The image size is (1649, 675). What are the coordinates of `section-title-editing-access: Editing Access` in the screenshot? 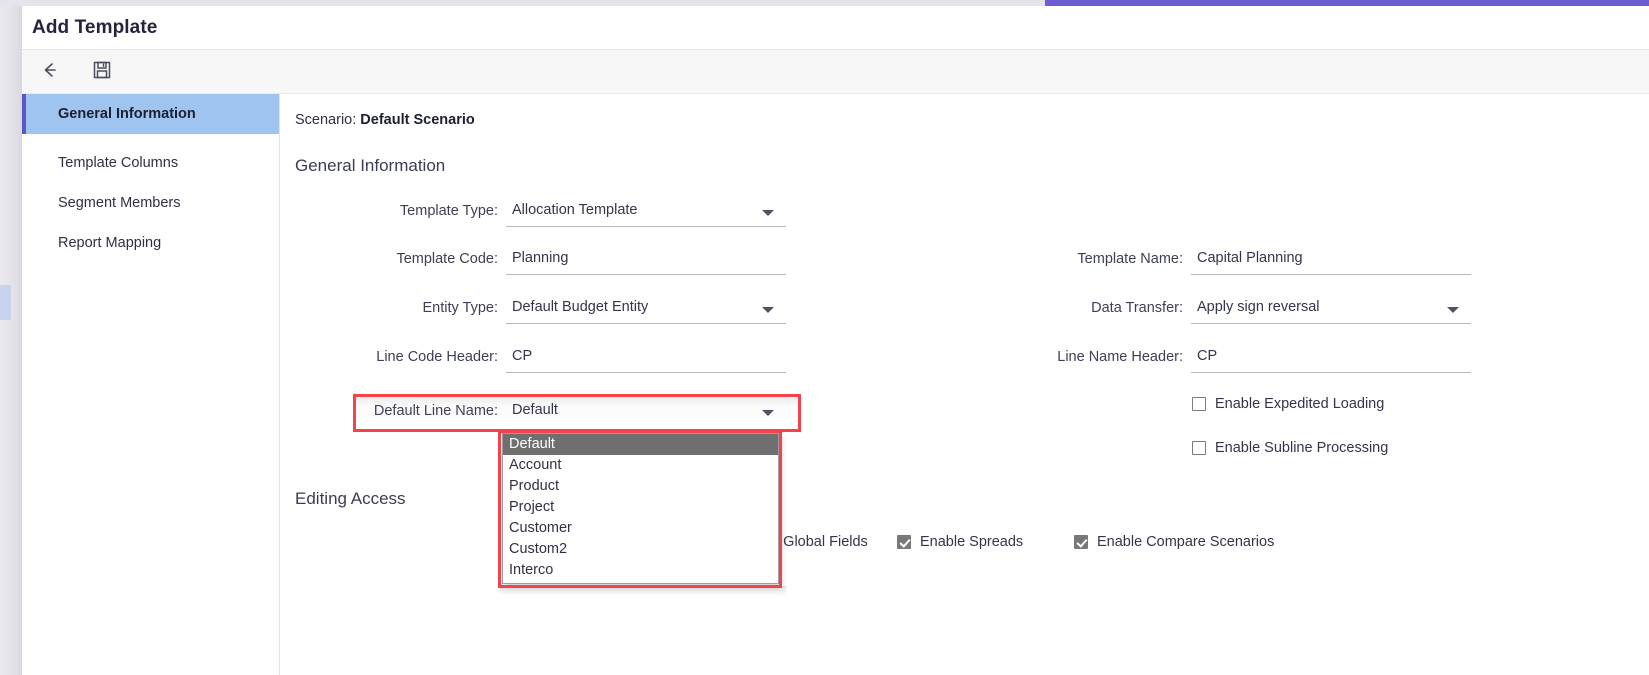 It's located at (350, 498).